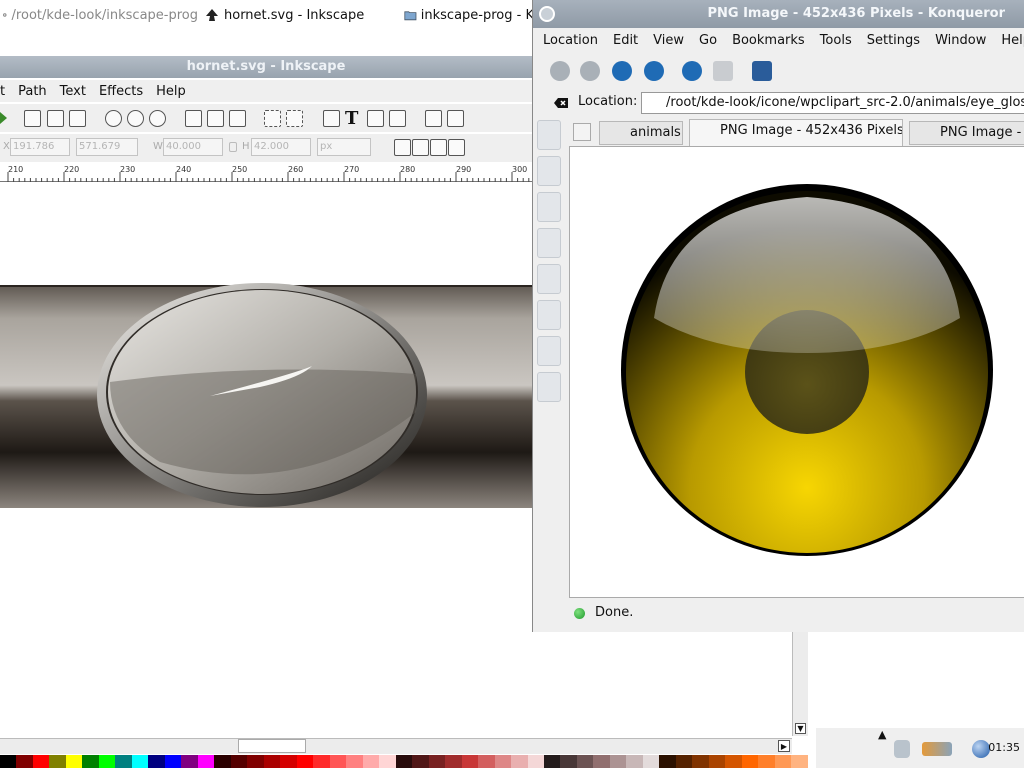  I want to click on y-field: 571.679, so click(107, 147).